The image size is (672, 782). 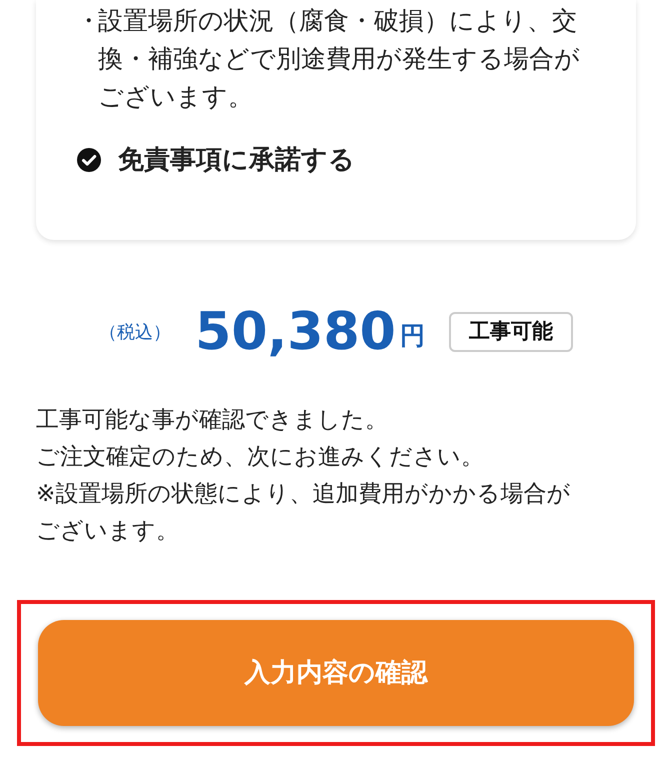 I want to click on message-line: 工事可能な事が確認できました。, so click(x=212, y=420).